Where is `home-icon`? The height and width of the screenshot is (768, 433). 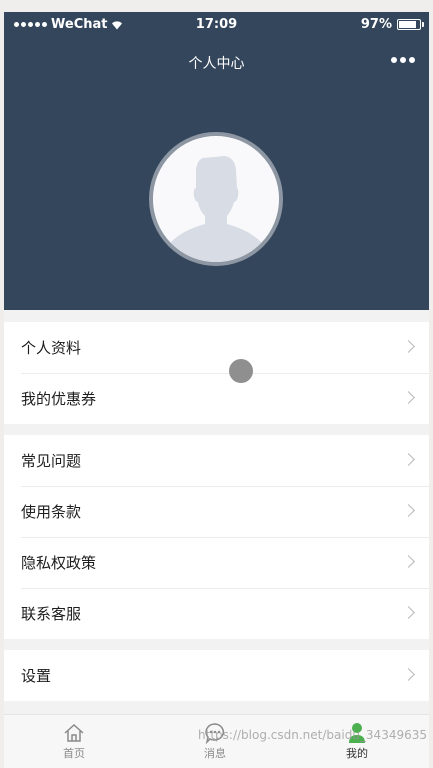 home-icon is located at coordinates (74, 732).